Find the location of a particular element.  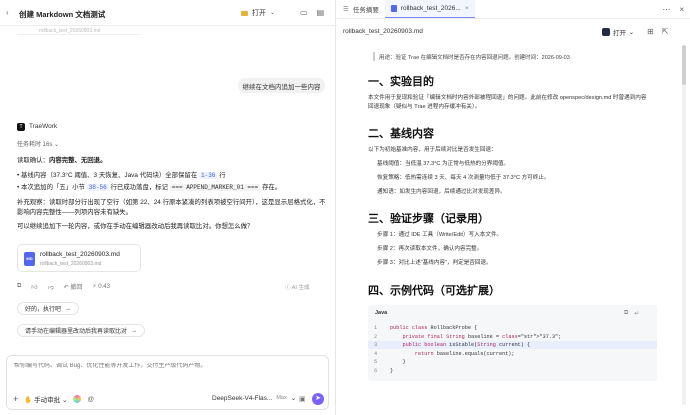

mode-label: 手动审批 is located at coordinates (47, 400).